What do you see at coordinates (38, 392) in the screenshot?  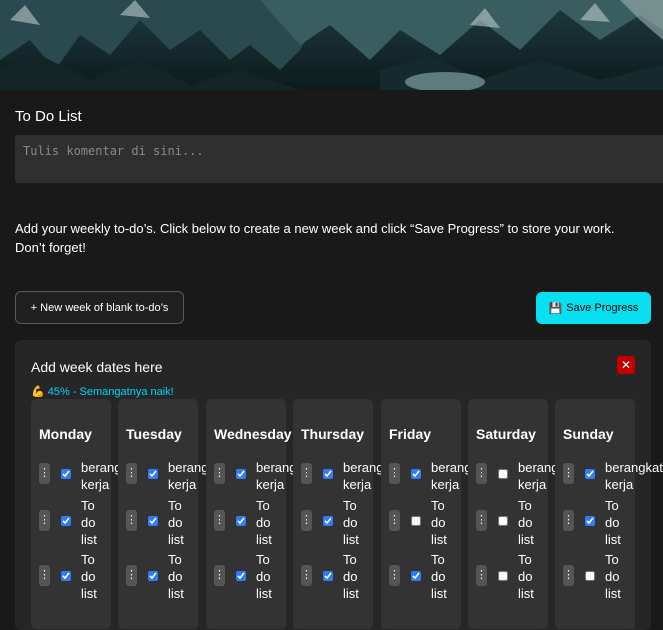 I see `flexed-biceps-icon: 💪` at bounding box center [38, 392].